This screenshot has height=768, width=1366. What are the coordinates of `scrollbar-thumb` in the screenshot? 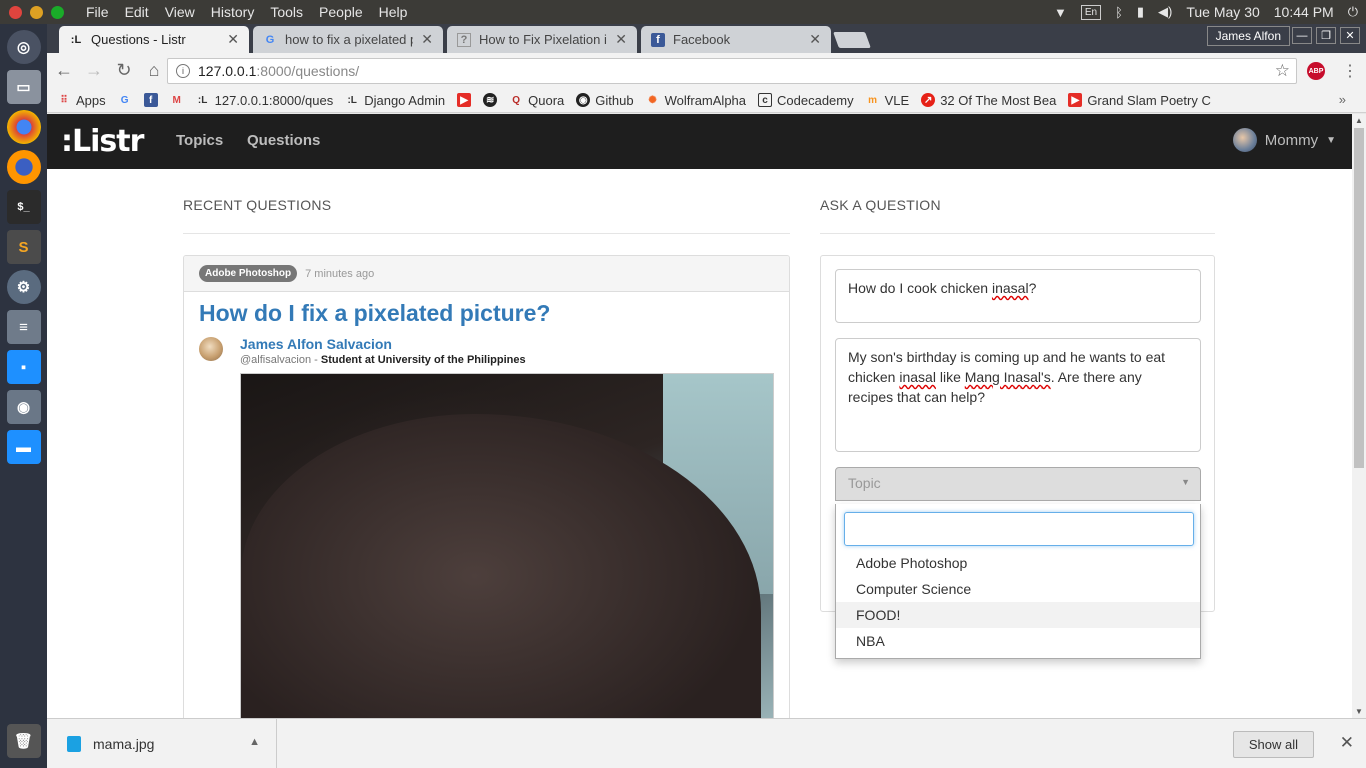 It's located at (1359, 298).